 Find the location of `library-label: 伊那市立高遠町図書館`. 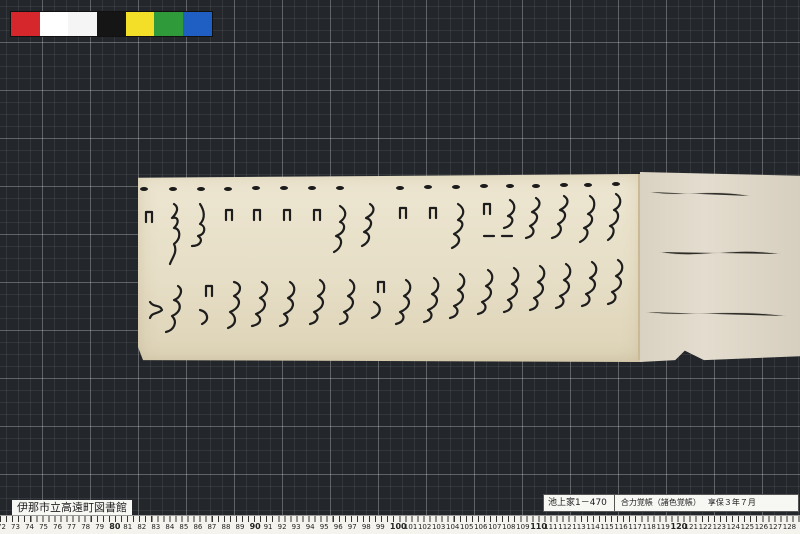

library-label: 伊那市立高遠町図書館 is located at coordinates (72, 507).